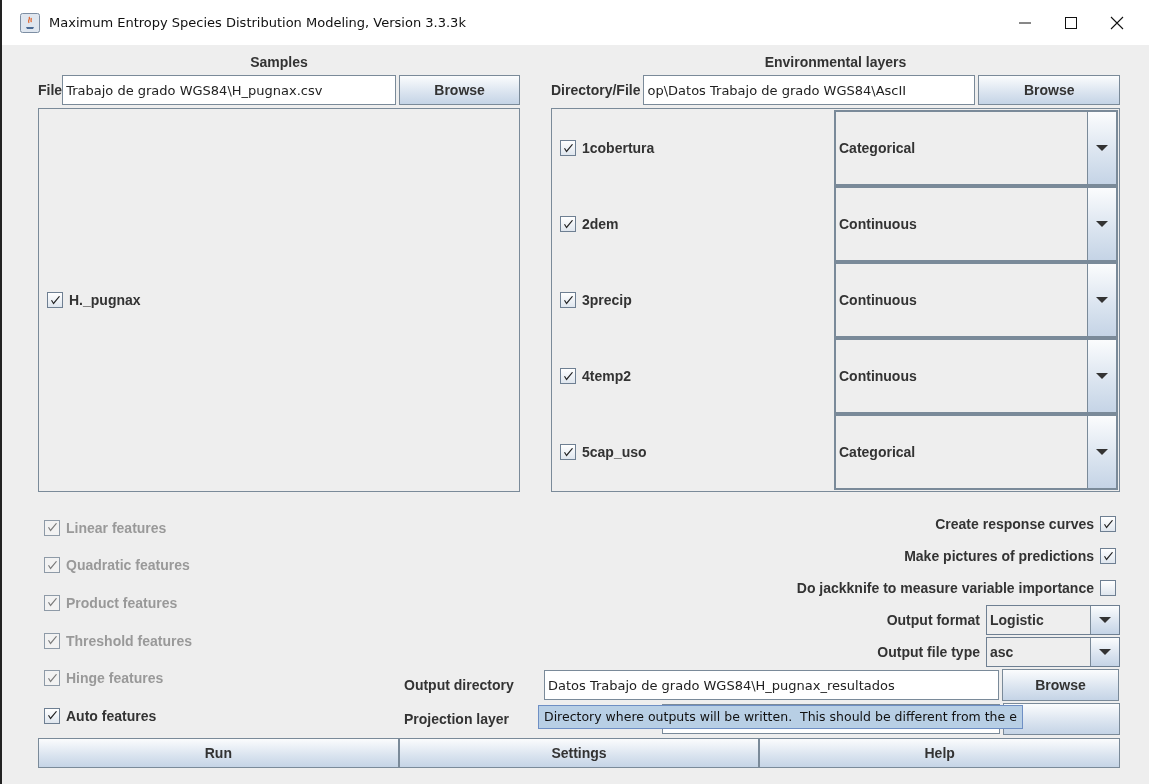 The image size is (1149, 784). I want to click on feature-label: Linear features, so click(116, 527).